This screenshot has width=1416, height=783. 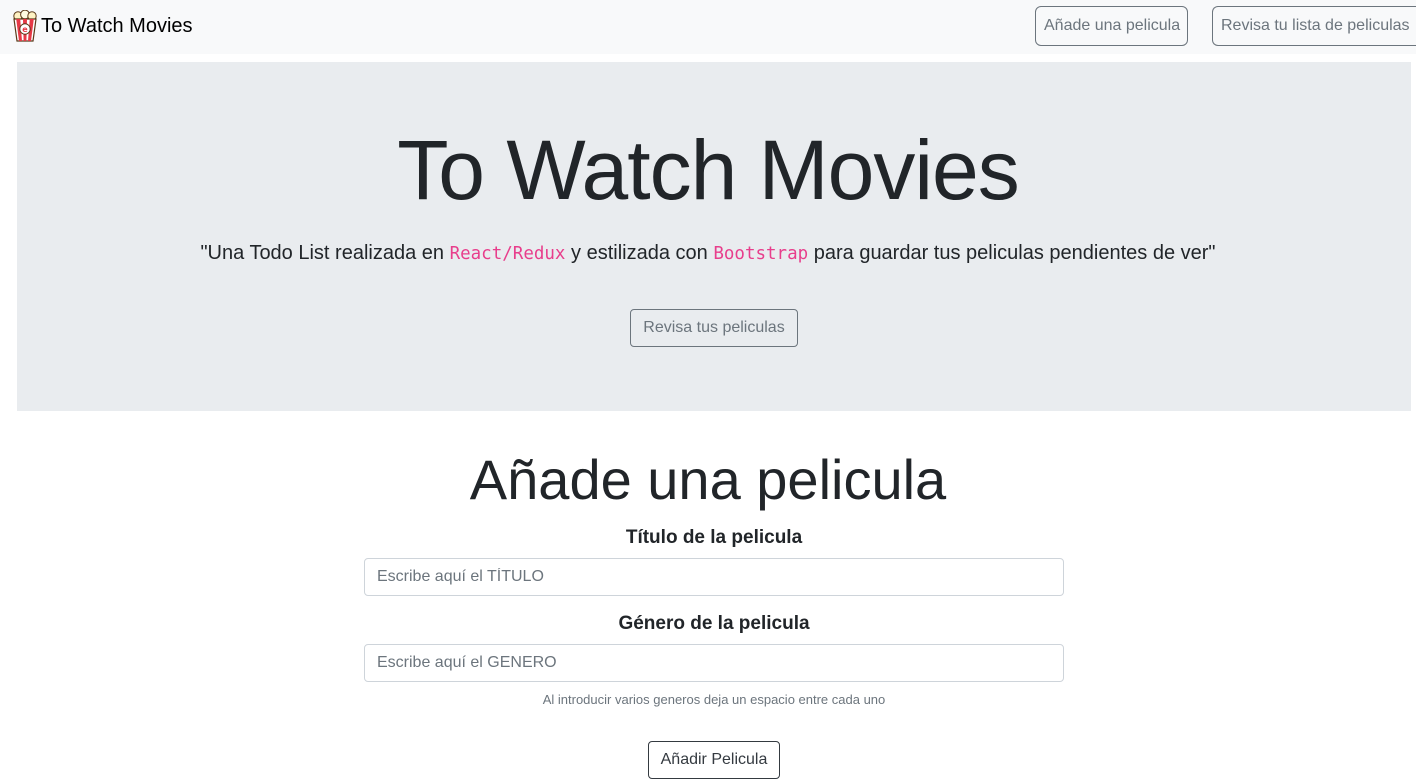 I want to click on movie-genre-input, so click(x=714, y=663).